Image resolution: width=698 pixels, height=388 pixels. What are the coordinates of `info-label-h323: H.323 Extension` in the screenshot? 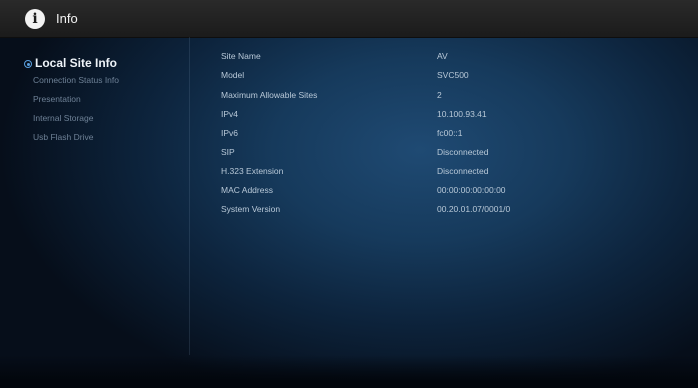 It's located at (252, 171).